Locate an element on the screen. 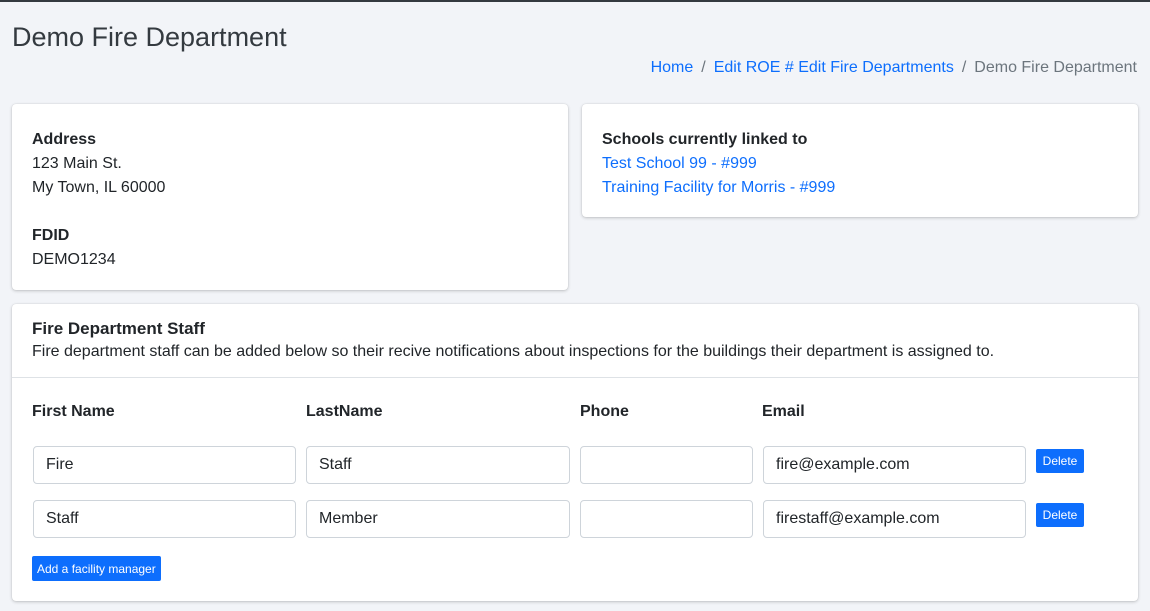  fdid-value: DEMO1234 is located at coordinates (74, 259).